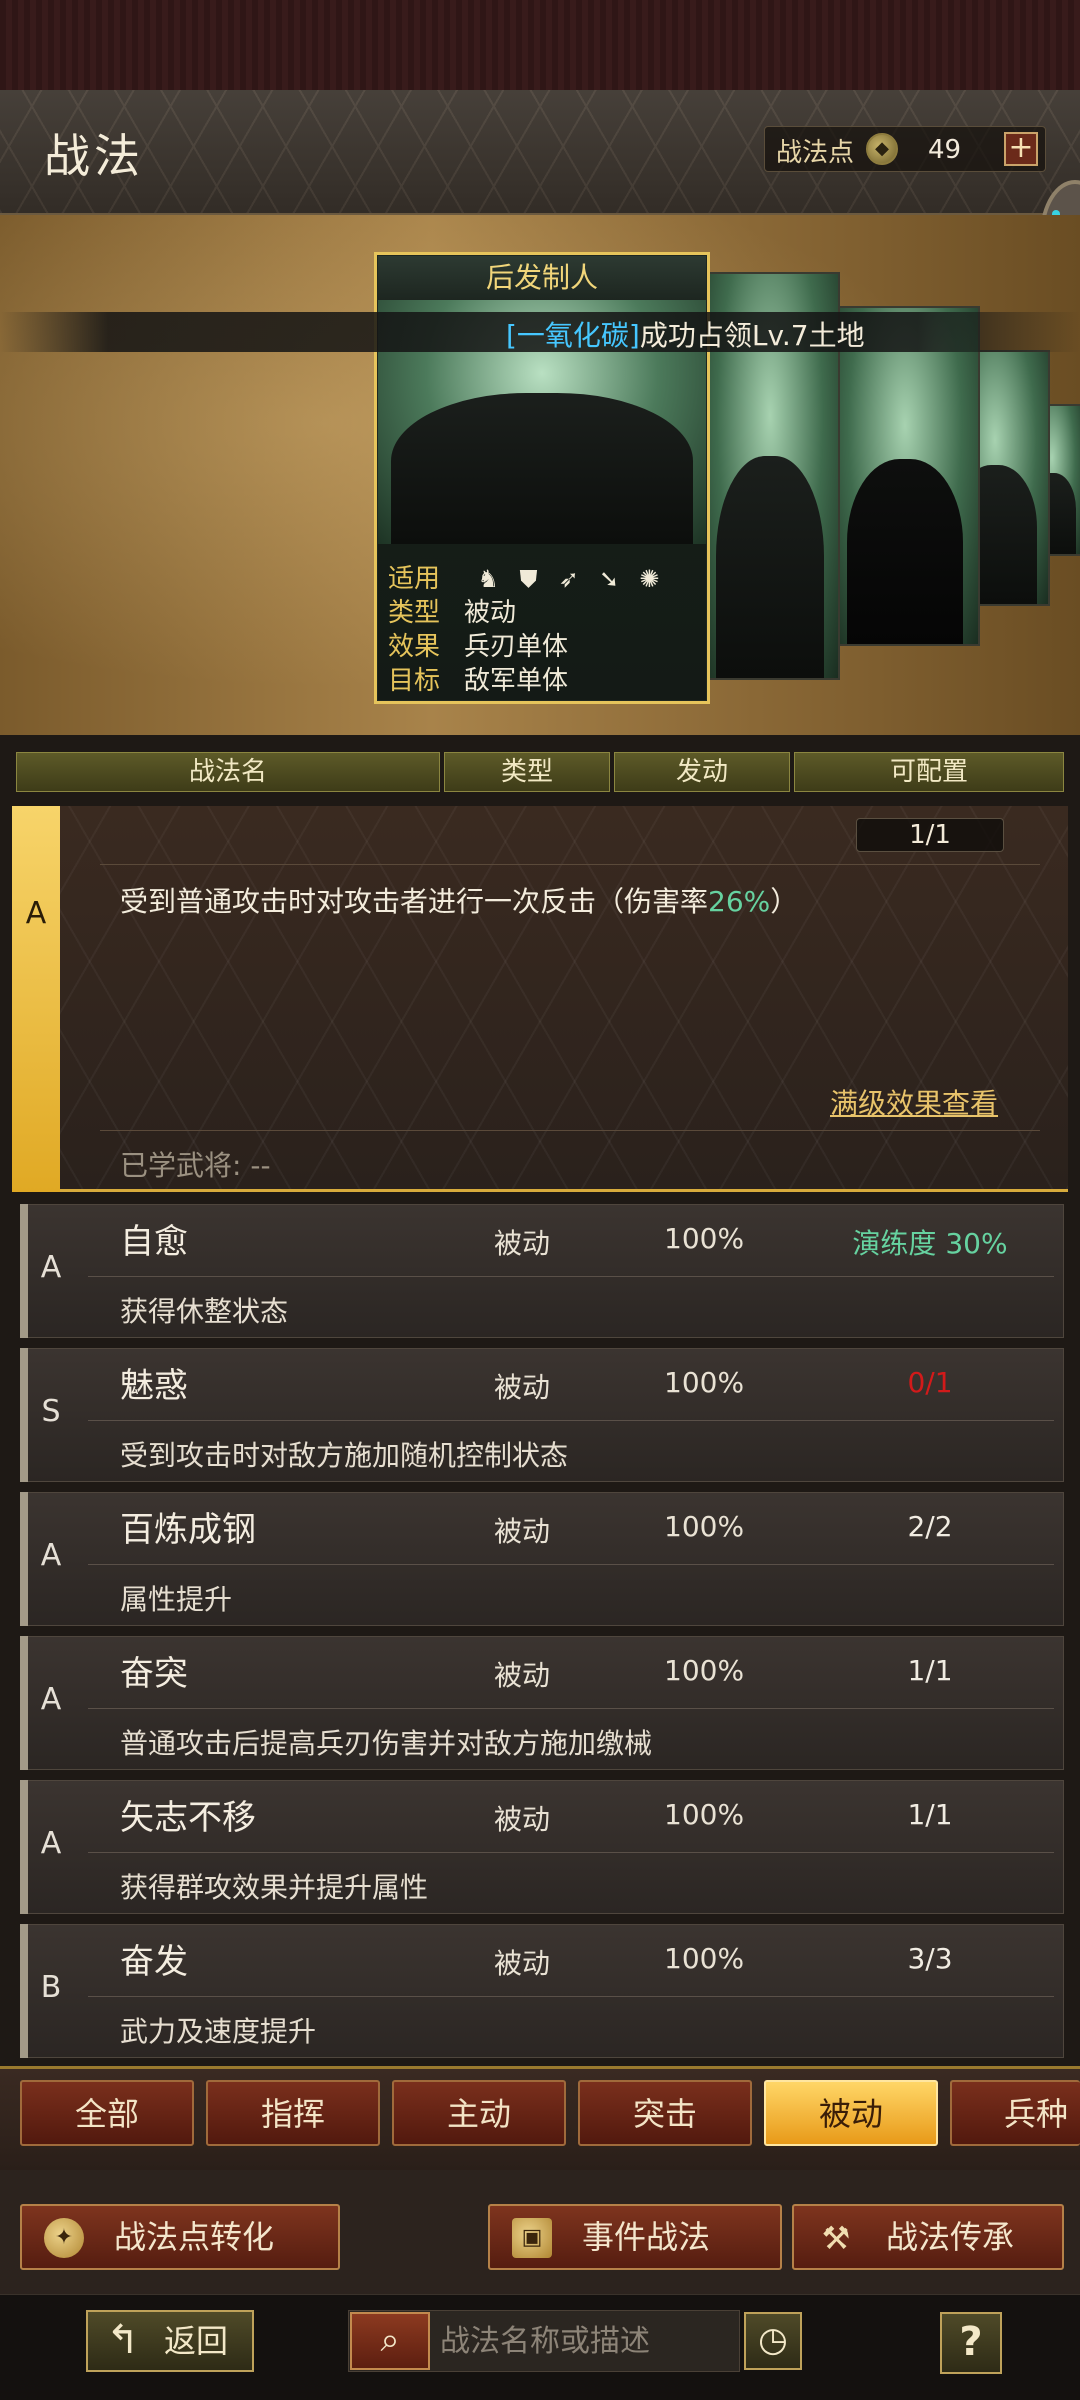 This screenshot has height=2400, width=1080. I want to click on tab-all: 全部, so click(107, 2113).